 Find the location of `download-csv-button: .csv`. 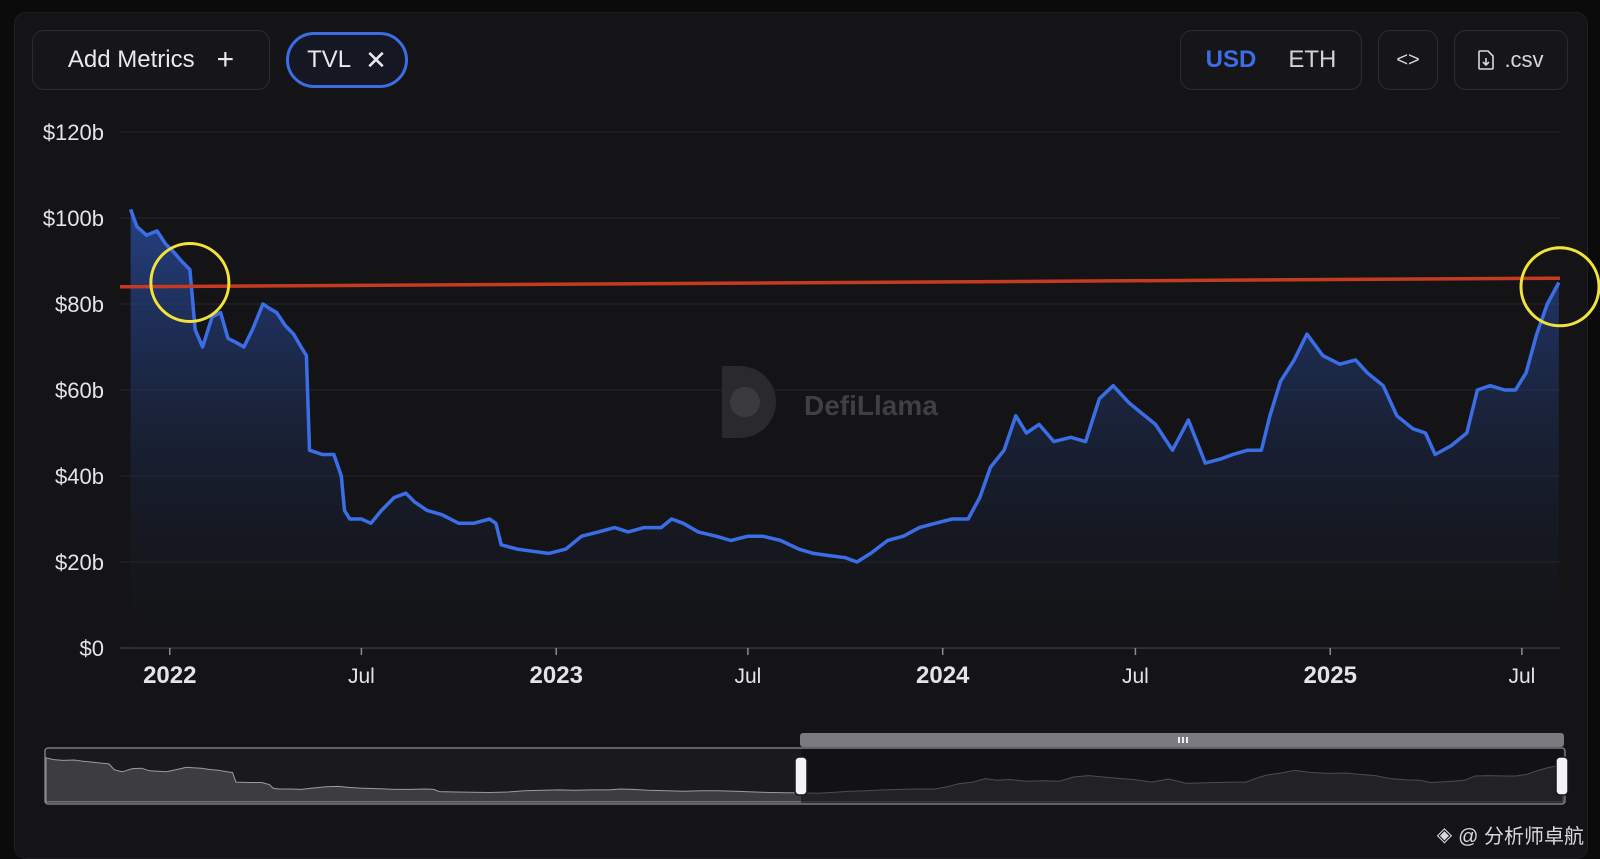

download-csv-button: .csv is located at coordinates (1511, 60).